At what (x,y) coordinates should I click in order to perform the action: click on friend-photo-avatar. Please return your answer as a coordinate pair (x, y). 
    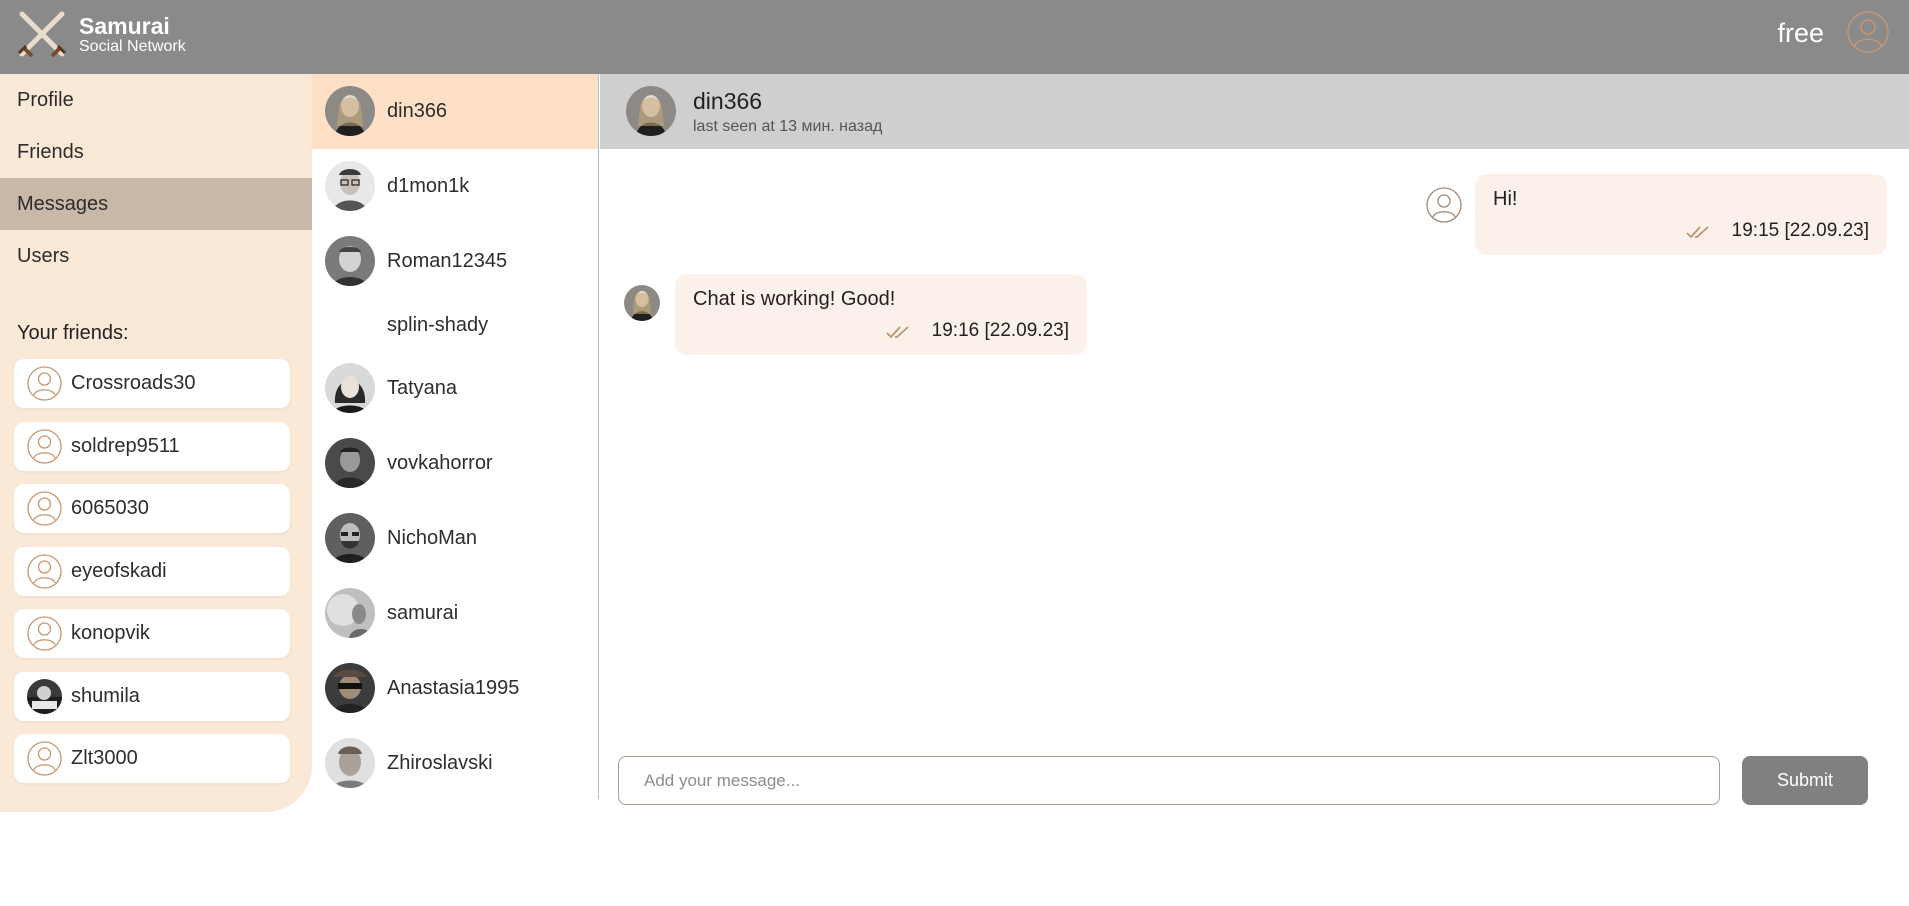
    Looking at the image, I should click on (44, 696).